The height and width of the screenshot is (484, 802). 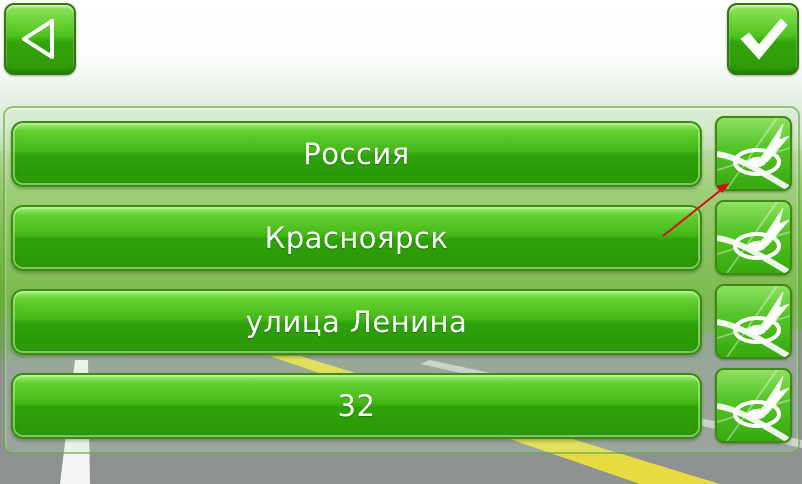 I want to click on address-row-country: Россия, so click(x=356, y=154).